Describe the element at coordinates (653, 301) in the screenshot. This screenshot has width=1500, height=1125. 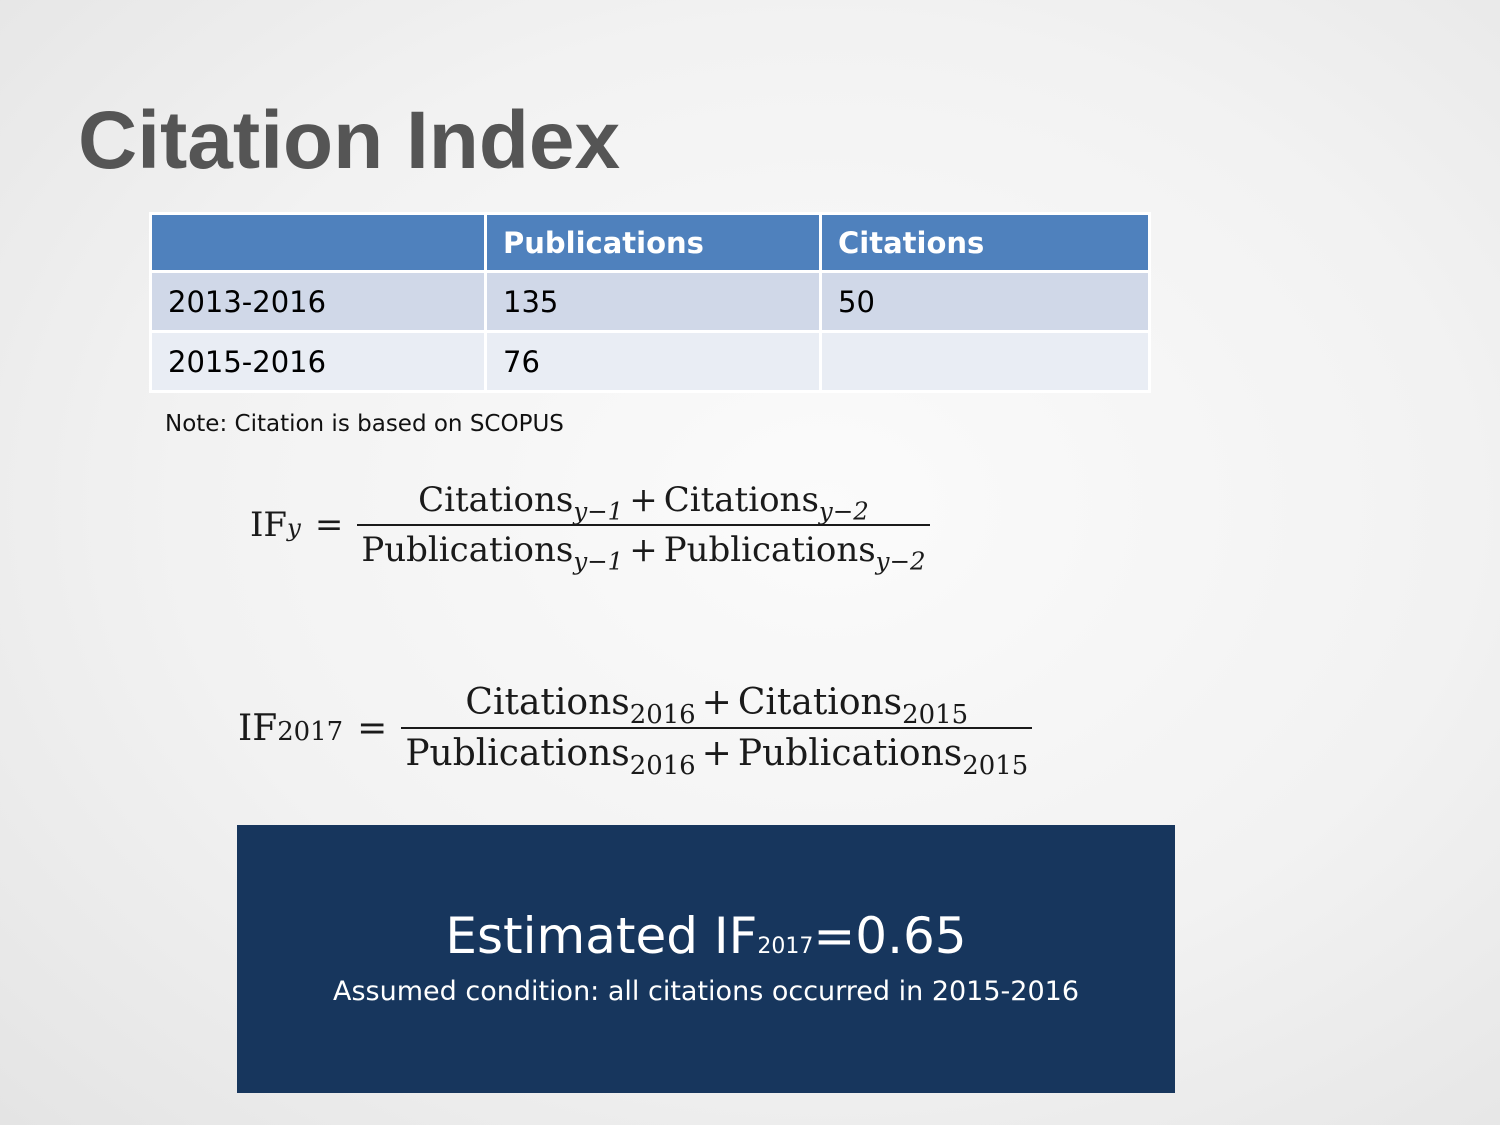
I see `table-cell-publications: 135` at that location.